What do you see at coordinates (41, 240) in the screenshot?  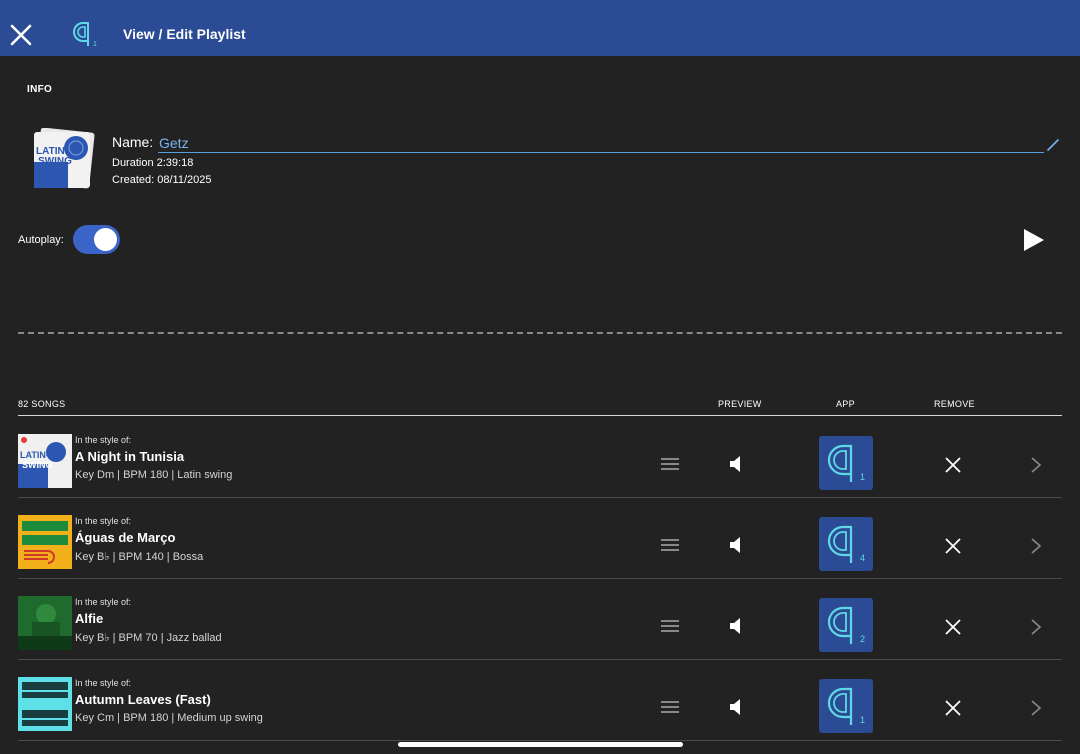 I see `autoplay-label: Autoplay:` at bounding box center [41, 240].